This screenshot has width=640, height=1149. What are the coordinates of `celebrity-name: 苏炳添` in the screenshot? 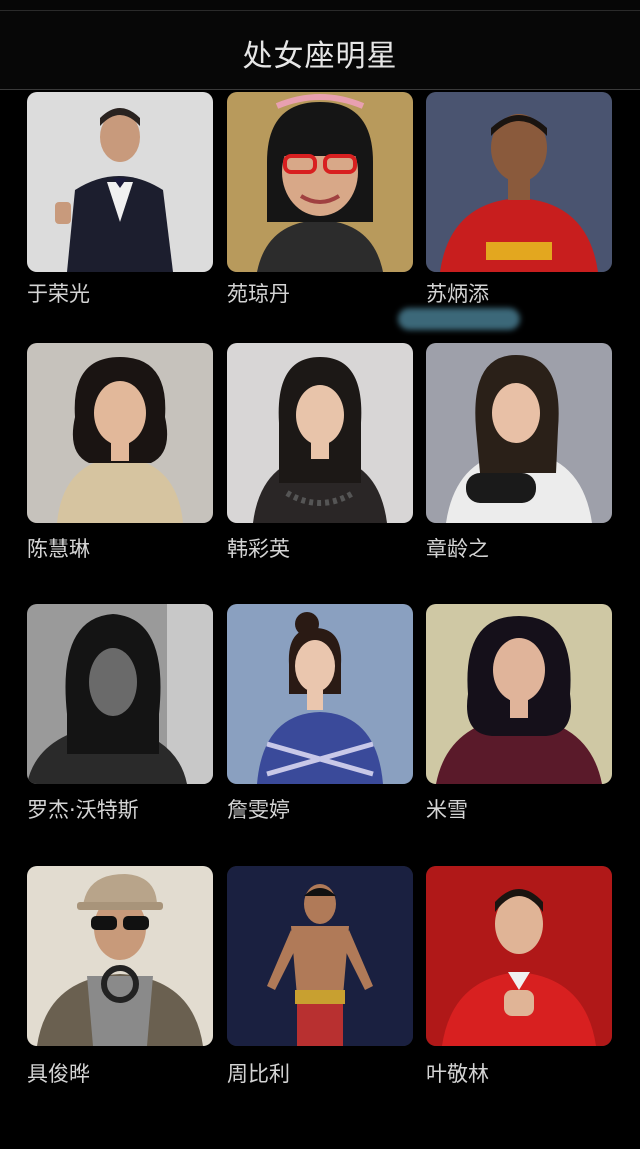 It's located at (457, 293).